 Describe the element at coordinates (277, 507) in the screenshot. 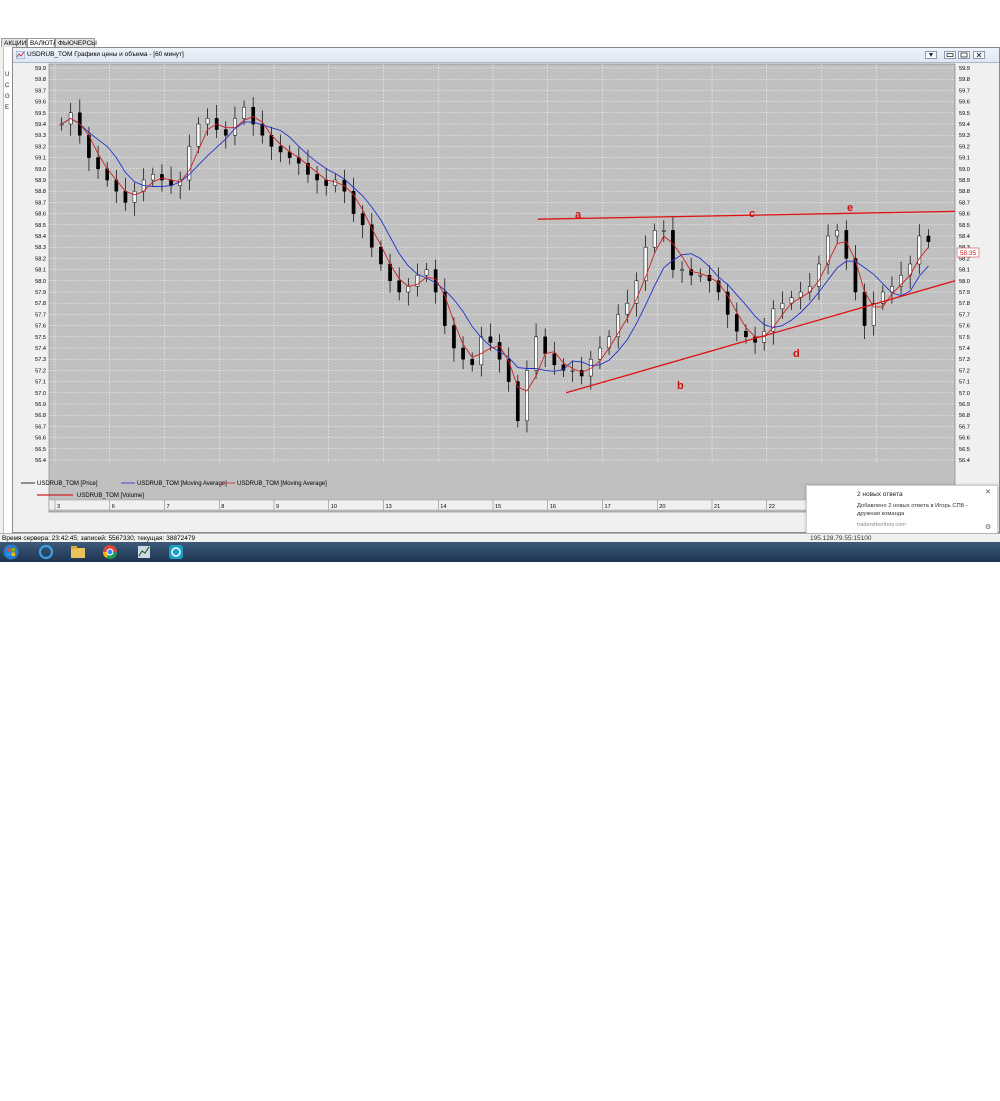

I see `x-tick-label: 9` at that location.